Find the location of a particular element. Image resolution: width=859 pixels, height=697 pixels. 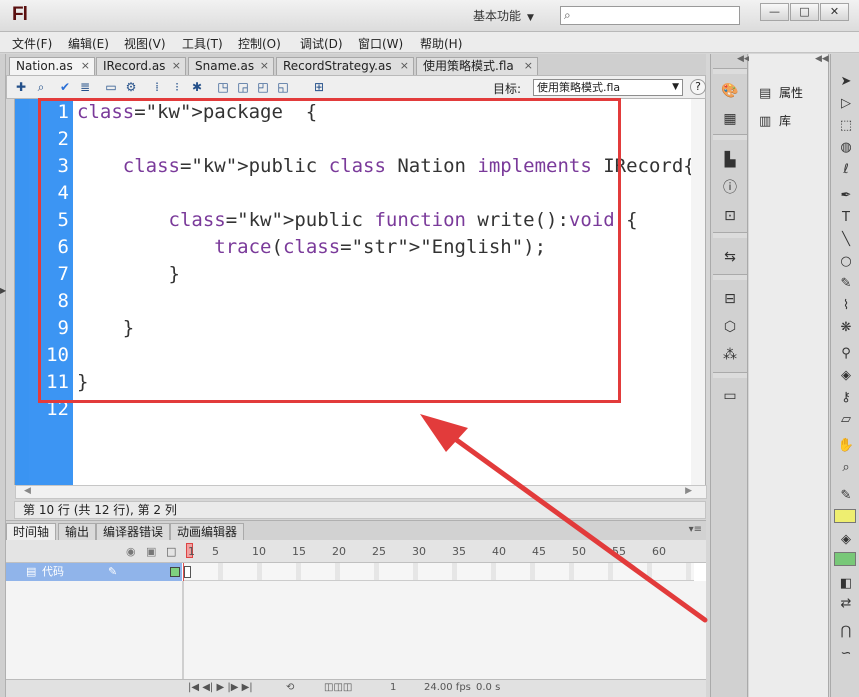

eye-icon: ◉ is located at coordinates (131, 551).